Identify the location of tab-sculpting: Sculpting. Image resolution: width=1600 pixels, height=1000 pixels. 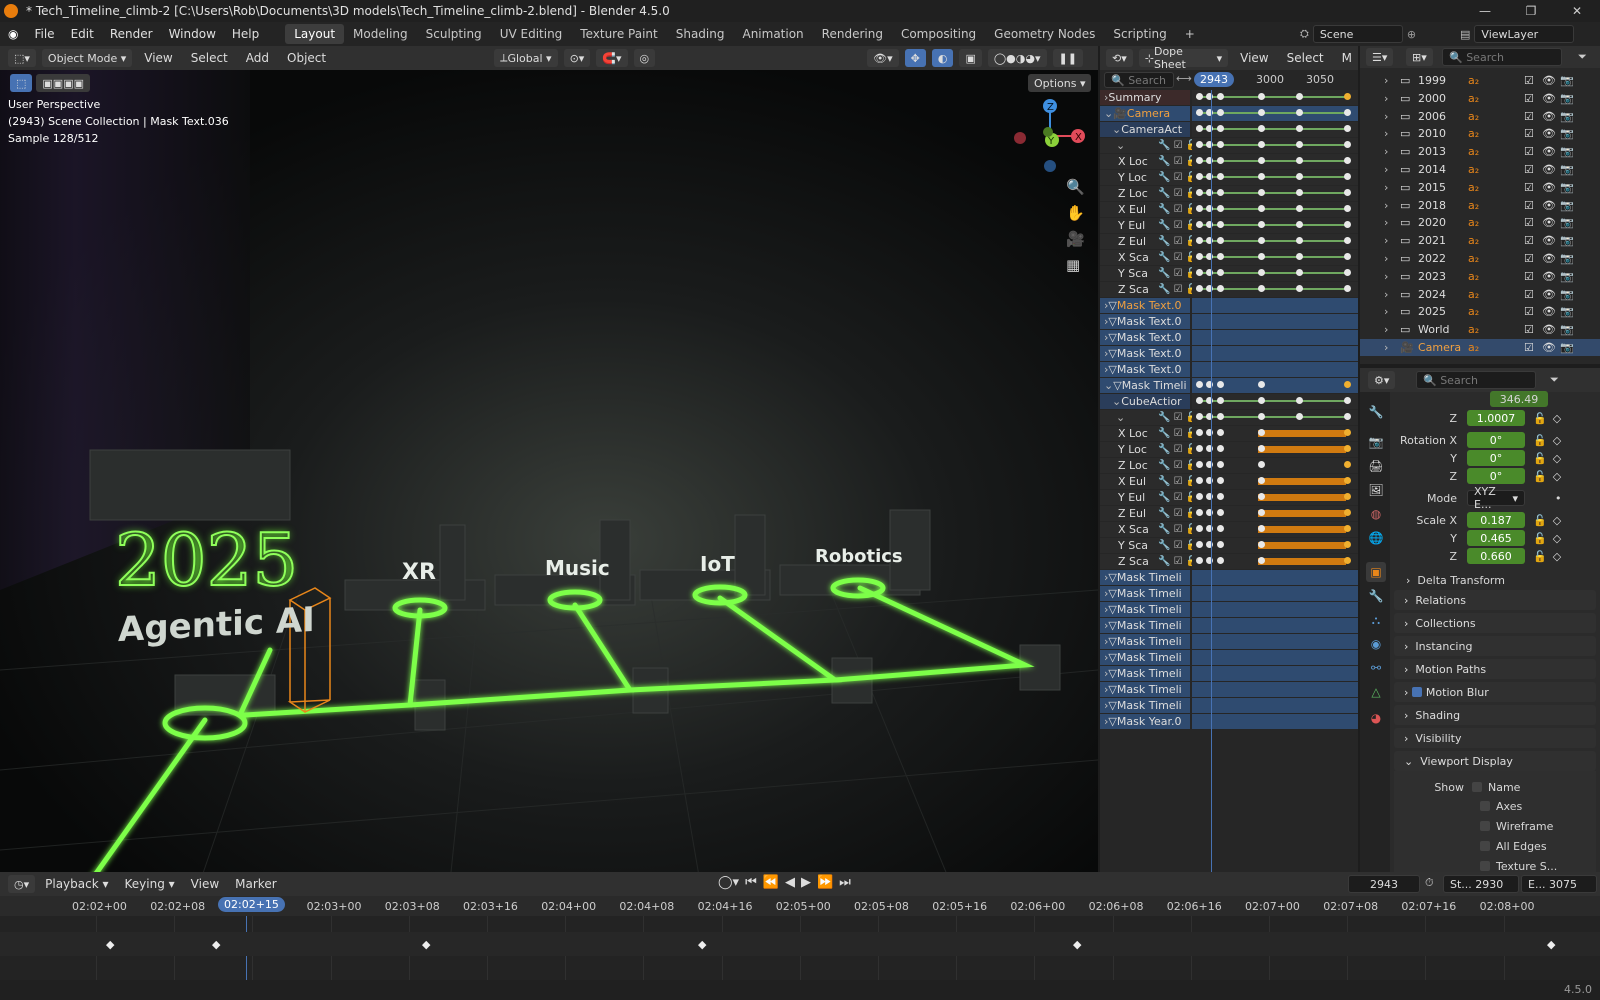
(454, 34).